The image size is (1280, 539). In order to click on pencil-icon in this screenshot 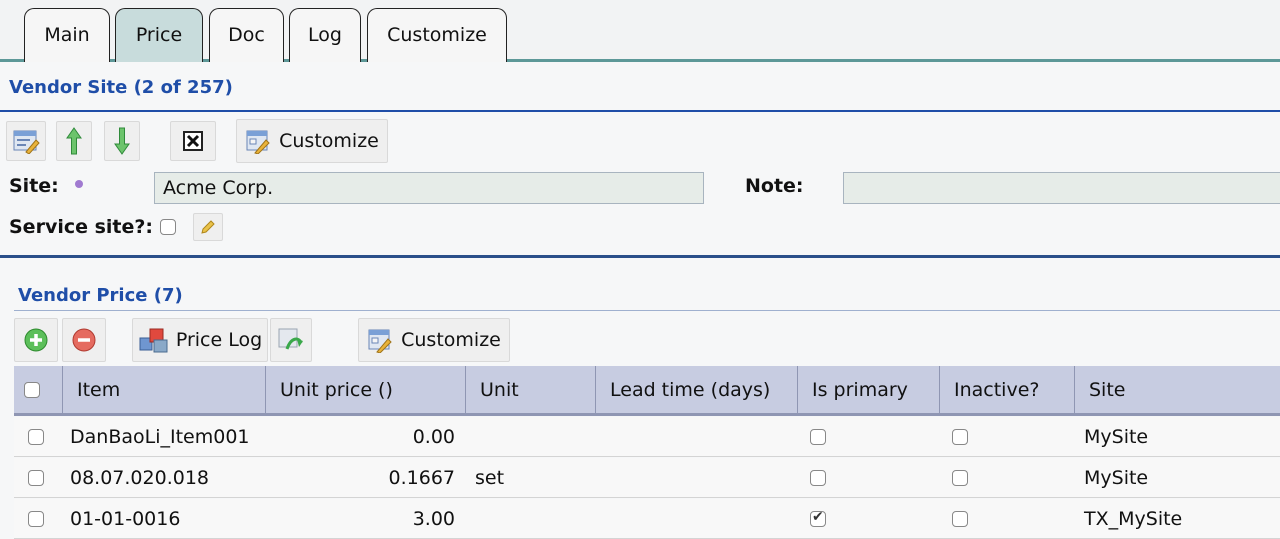, I will do `click(208, 227)`.